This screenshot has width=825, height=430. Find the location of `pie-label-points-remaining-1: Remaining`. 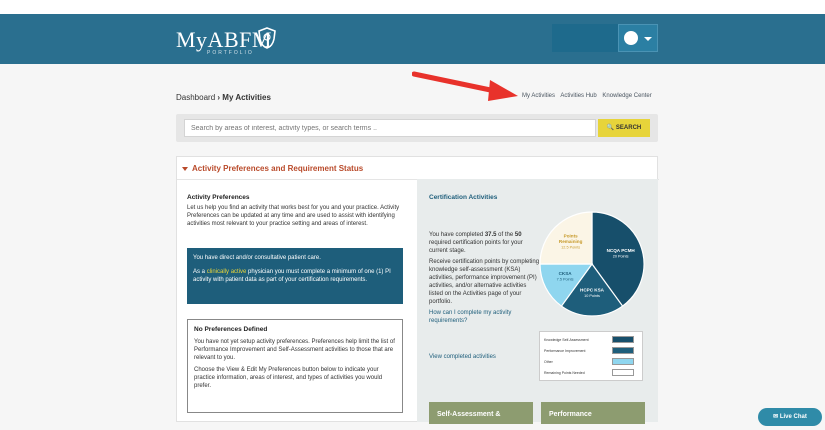

pie-label-points-remaining-1: Remaining is located at coordinates (571, 241).